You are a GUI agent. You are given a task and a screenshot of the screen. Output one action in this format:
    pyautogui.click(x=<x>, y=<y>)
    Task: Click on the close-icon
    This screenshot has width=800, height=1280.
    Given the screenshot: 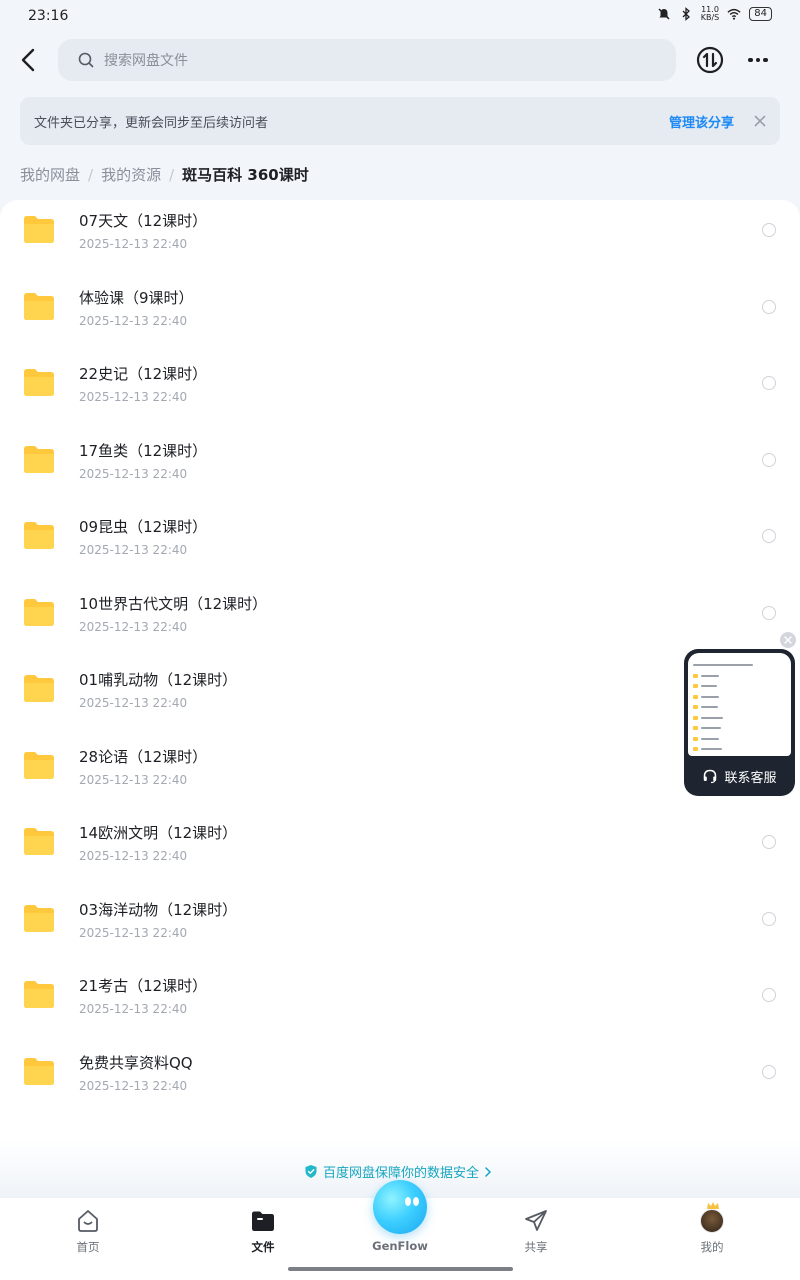 What is the action you would take?
    pyautogui.click(x=760, y=121)
    